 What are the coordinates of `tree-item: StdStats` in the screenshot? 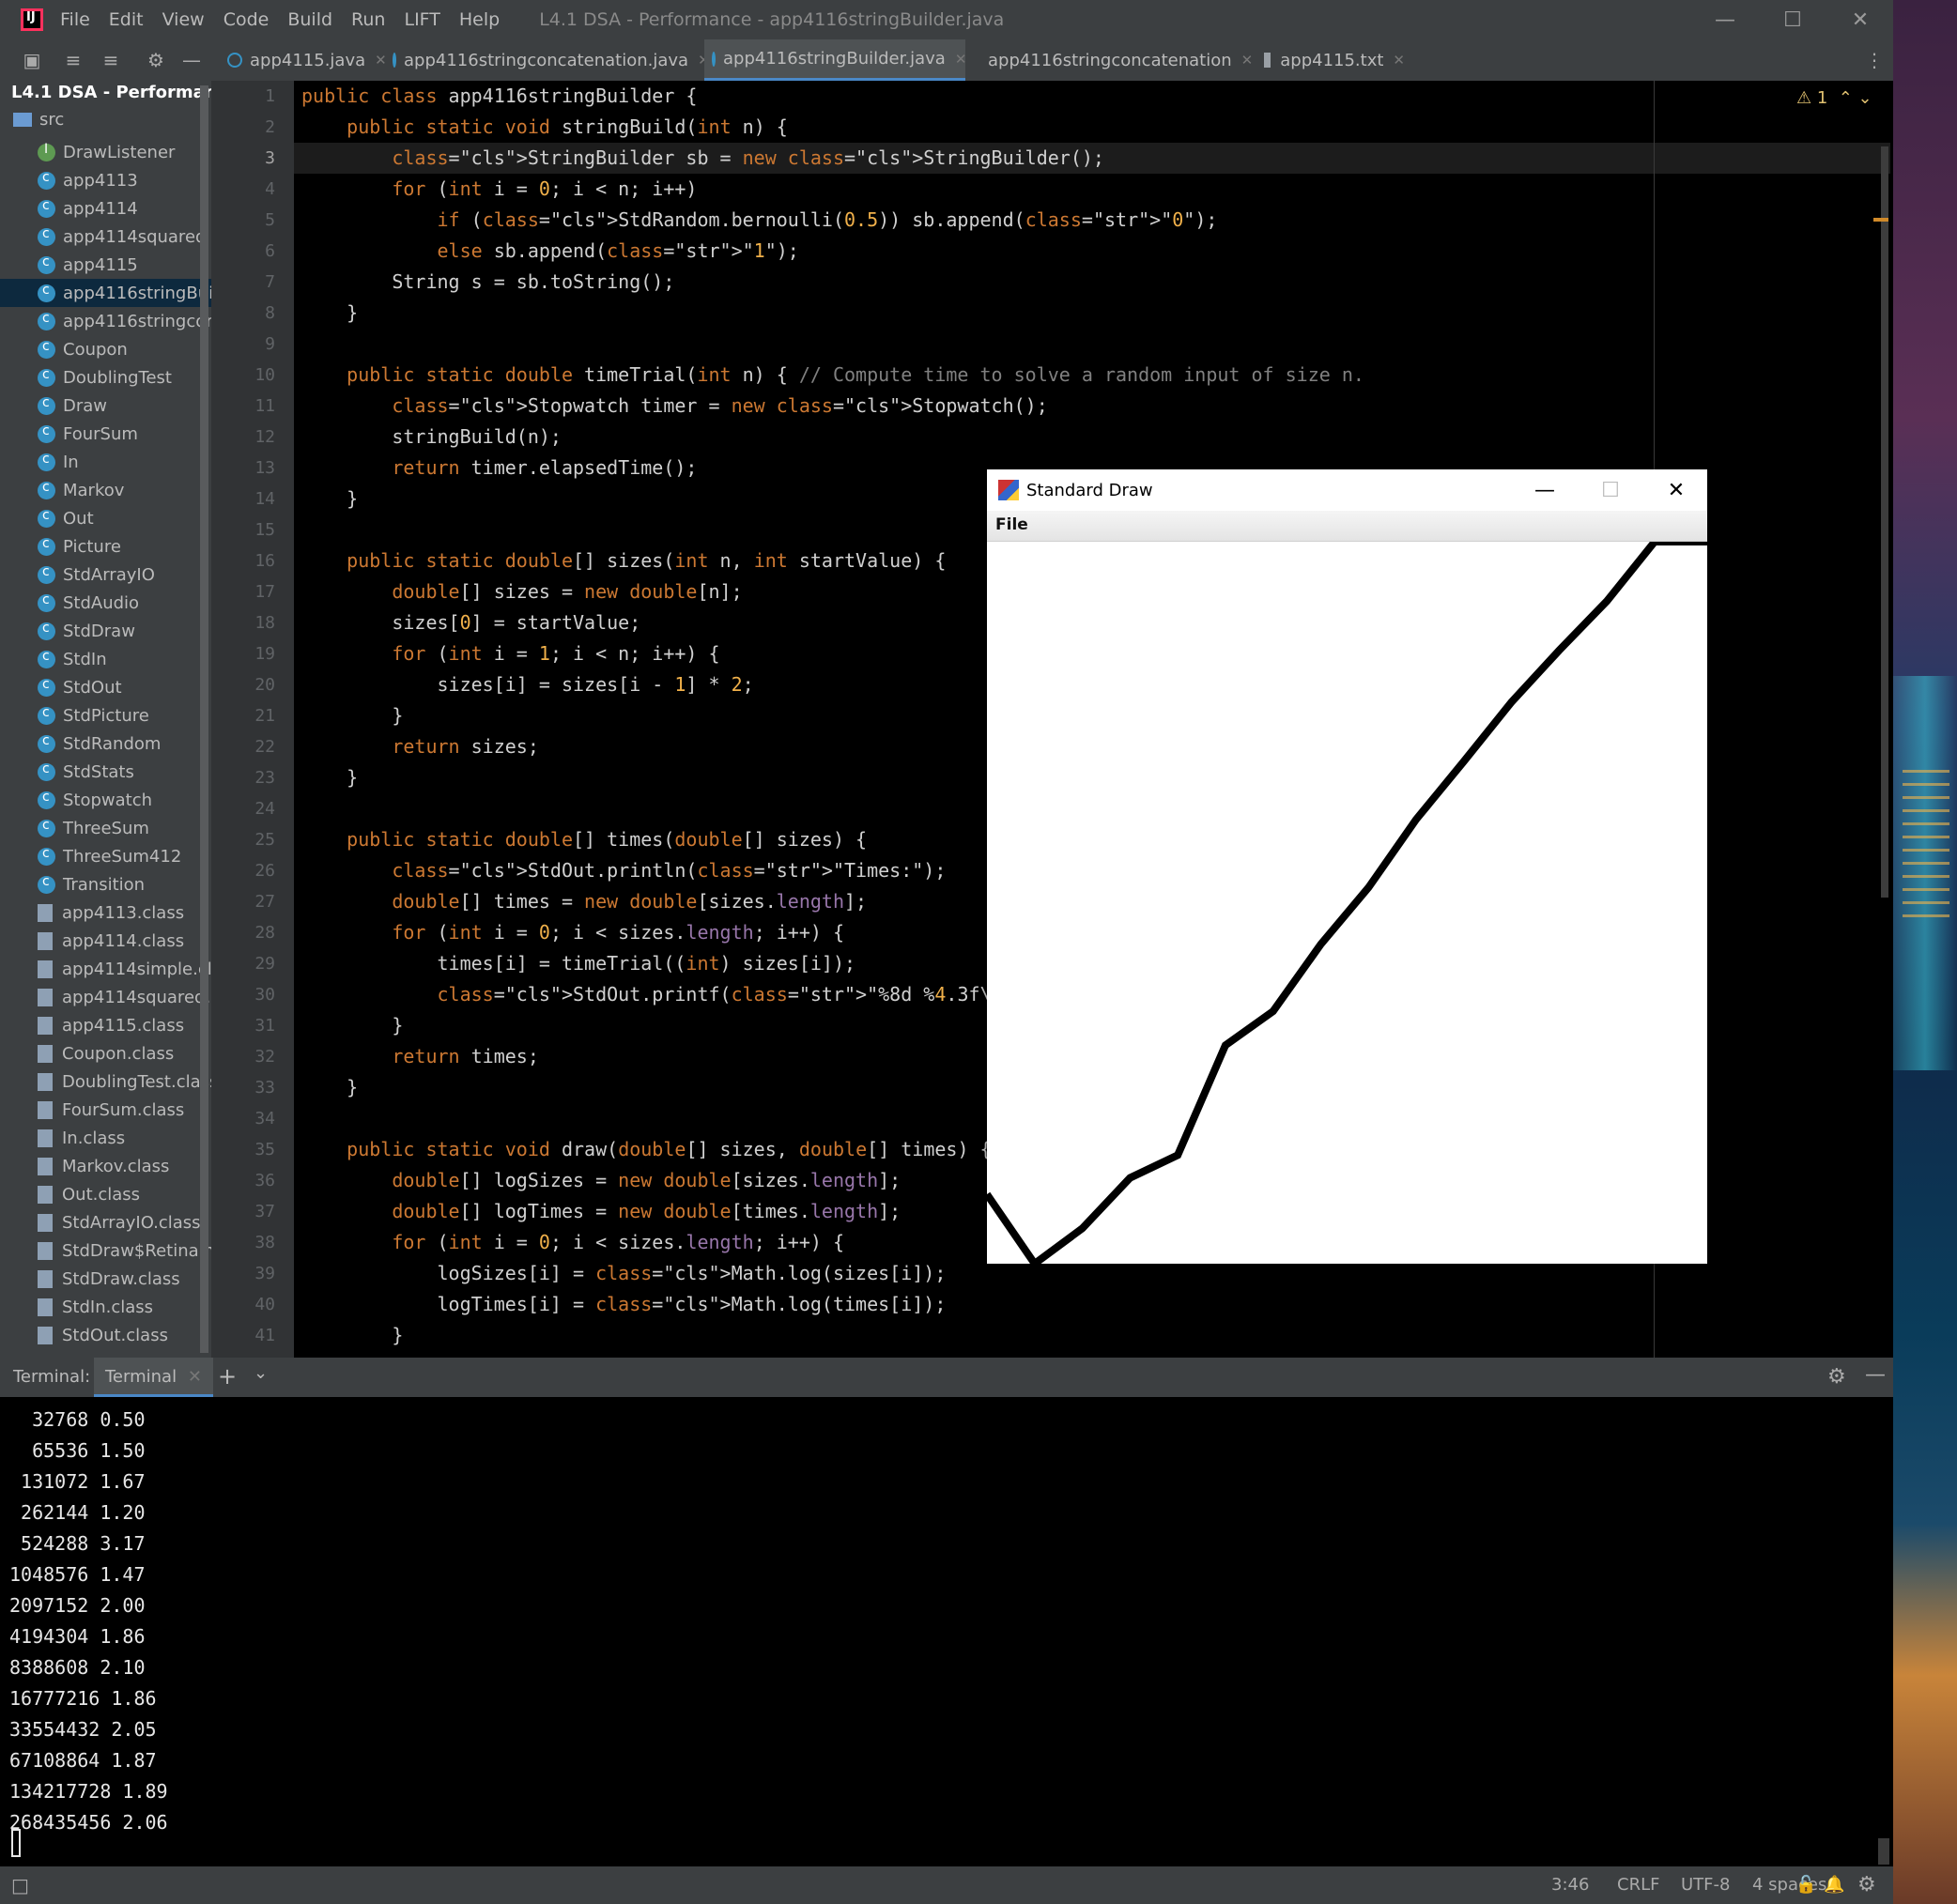 It's located at (124, 772).